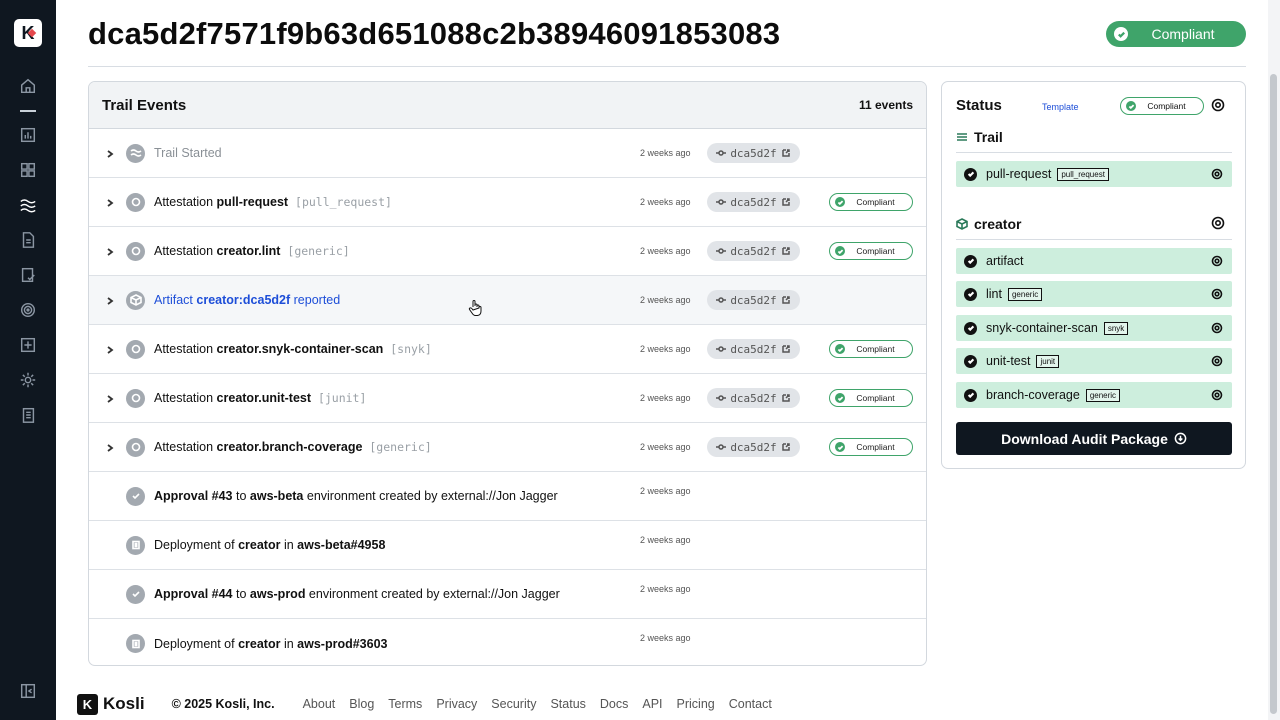 The image size is (1280, 720). I want to click on compliant-badge: Compliant, so click(871, 447).